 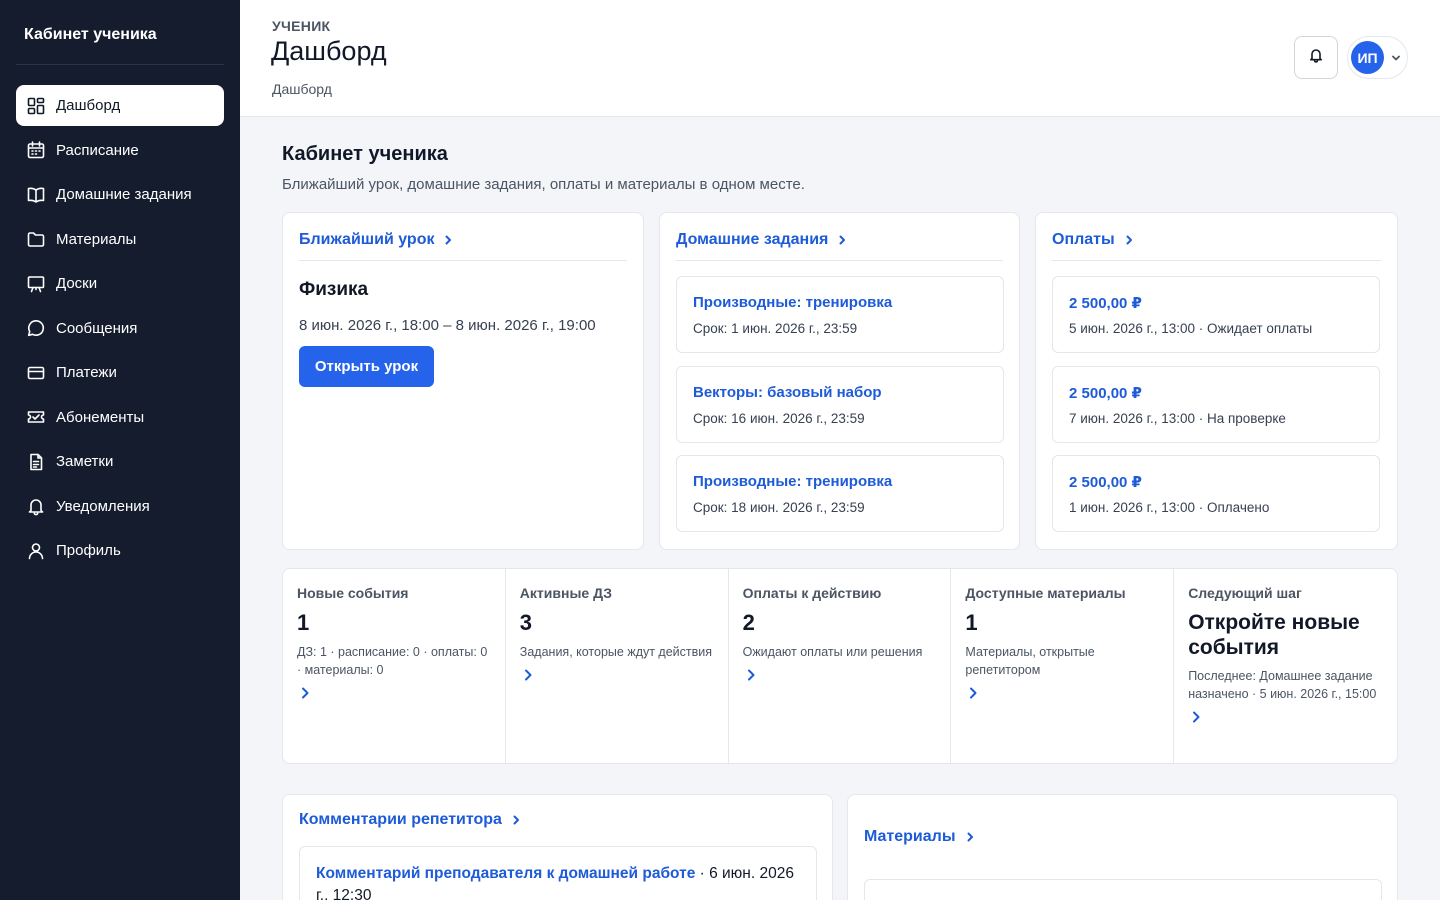 What do you see at coordinates (1045, 593) in the screenshot?
I see `stat-label: Доступные материалы` at bounding box center [1045, 593].